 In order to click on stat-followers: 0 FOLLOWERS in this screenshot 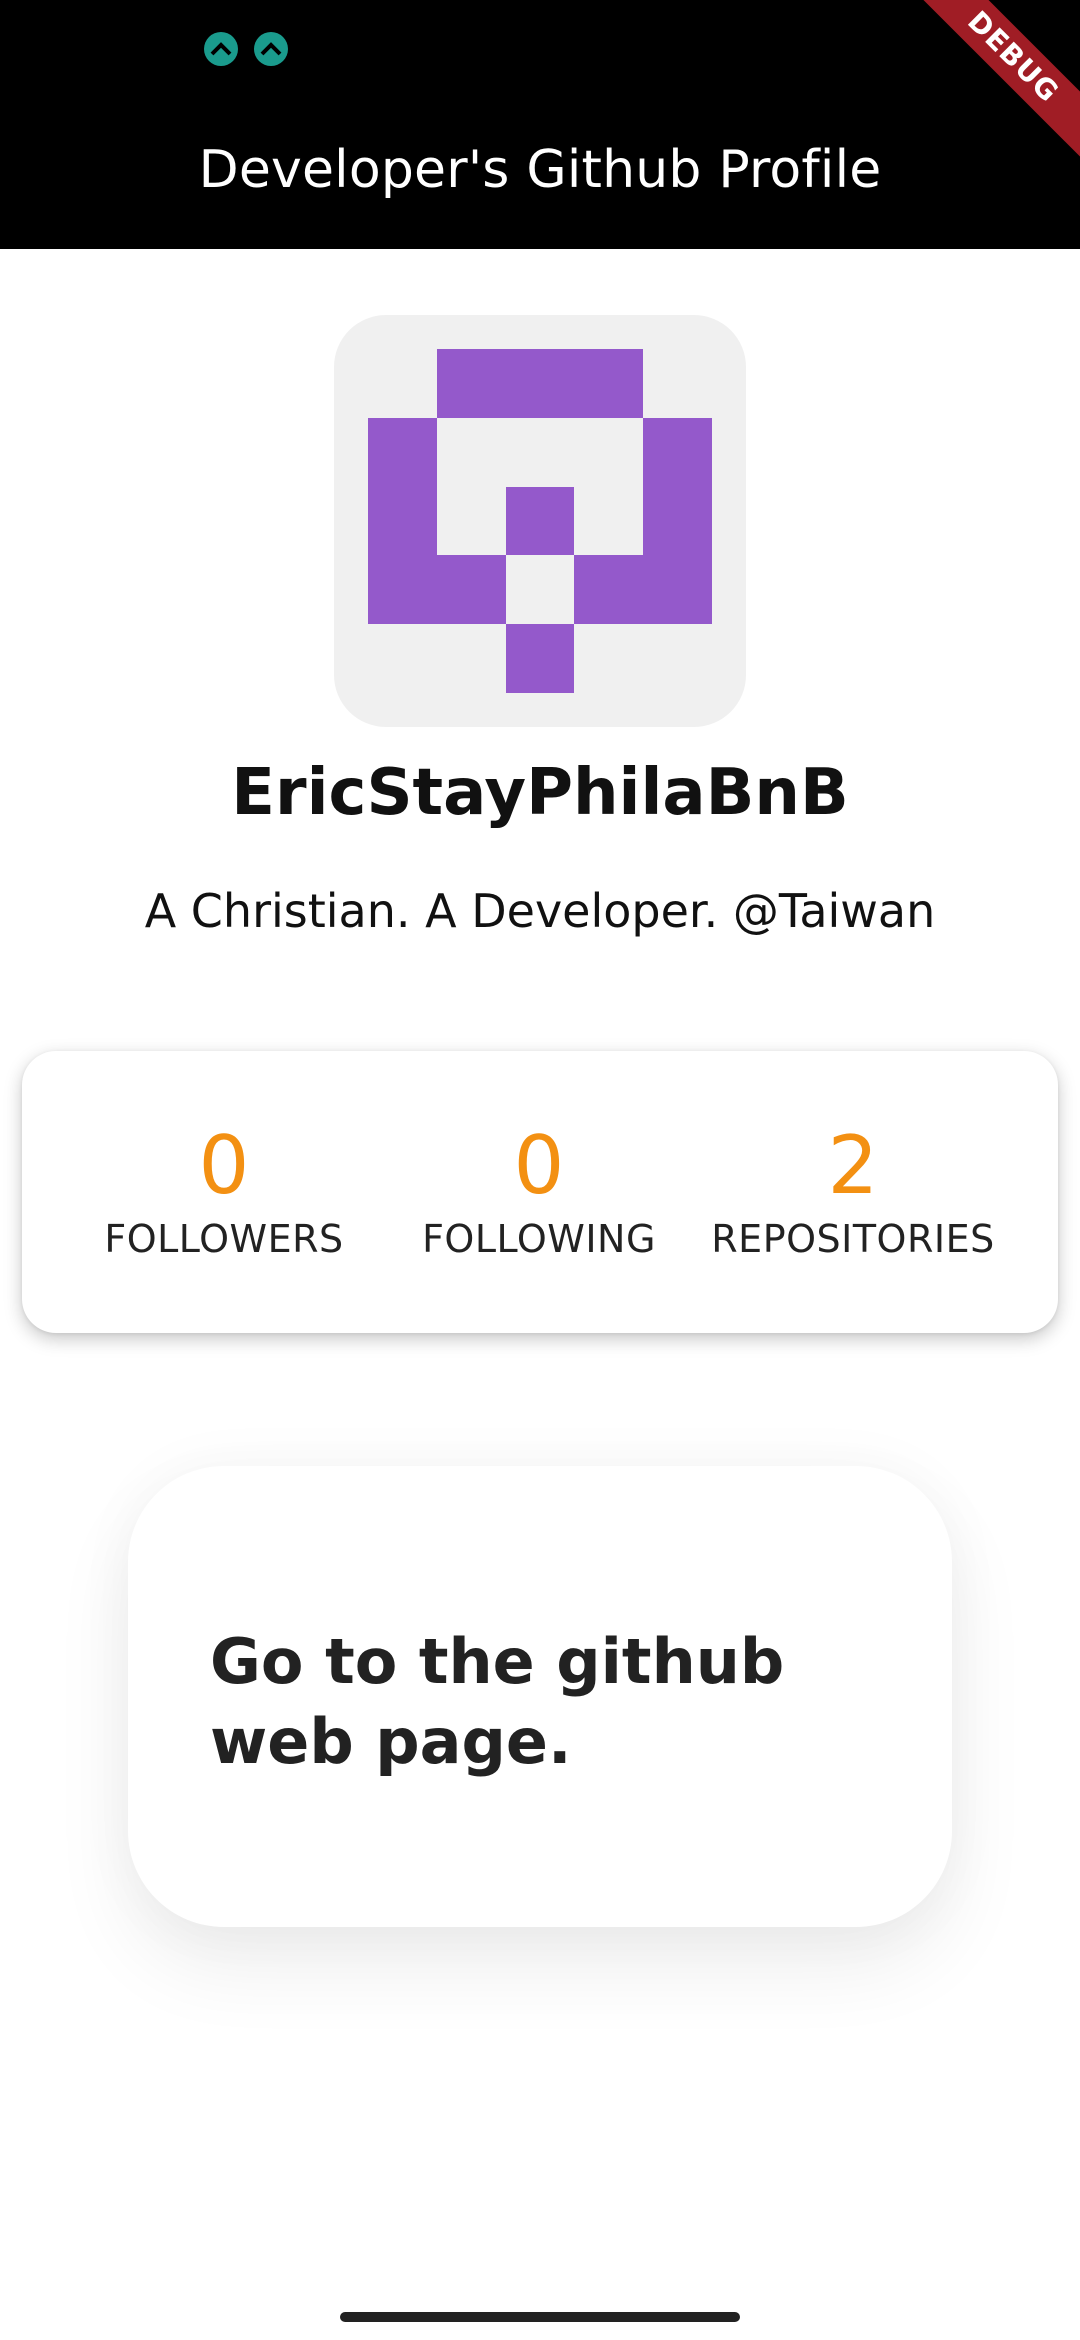, I will do `click(224, 1190)`.